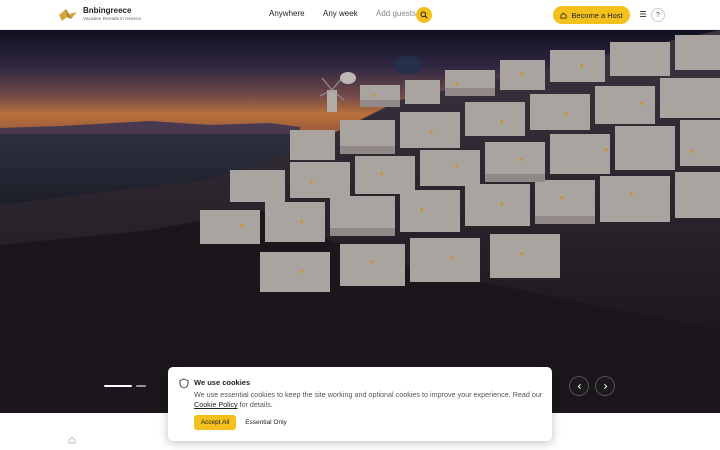 This screenshot has height=450, width=720. Describe the element at coordinates (107, 10) in the screenshot. I see `brand-name: Bnbingreece` at that location.